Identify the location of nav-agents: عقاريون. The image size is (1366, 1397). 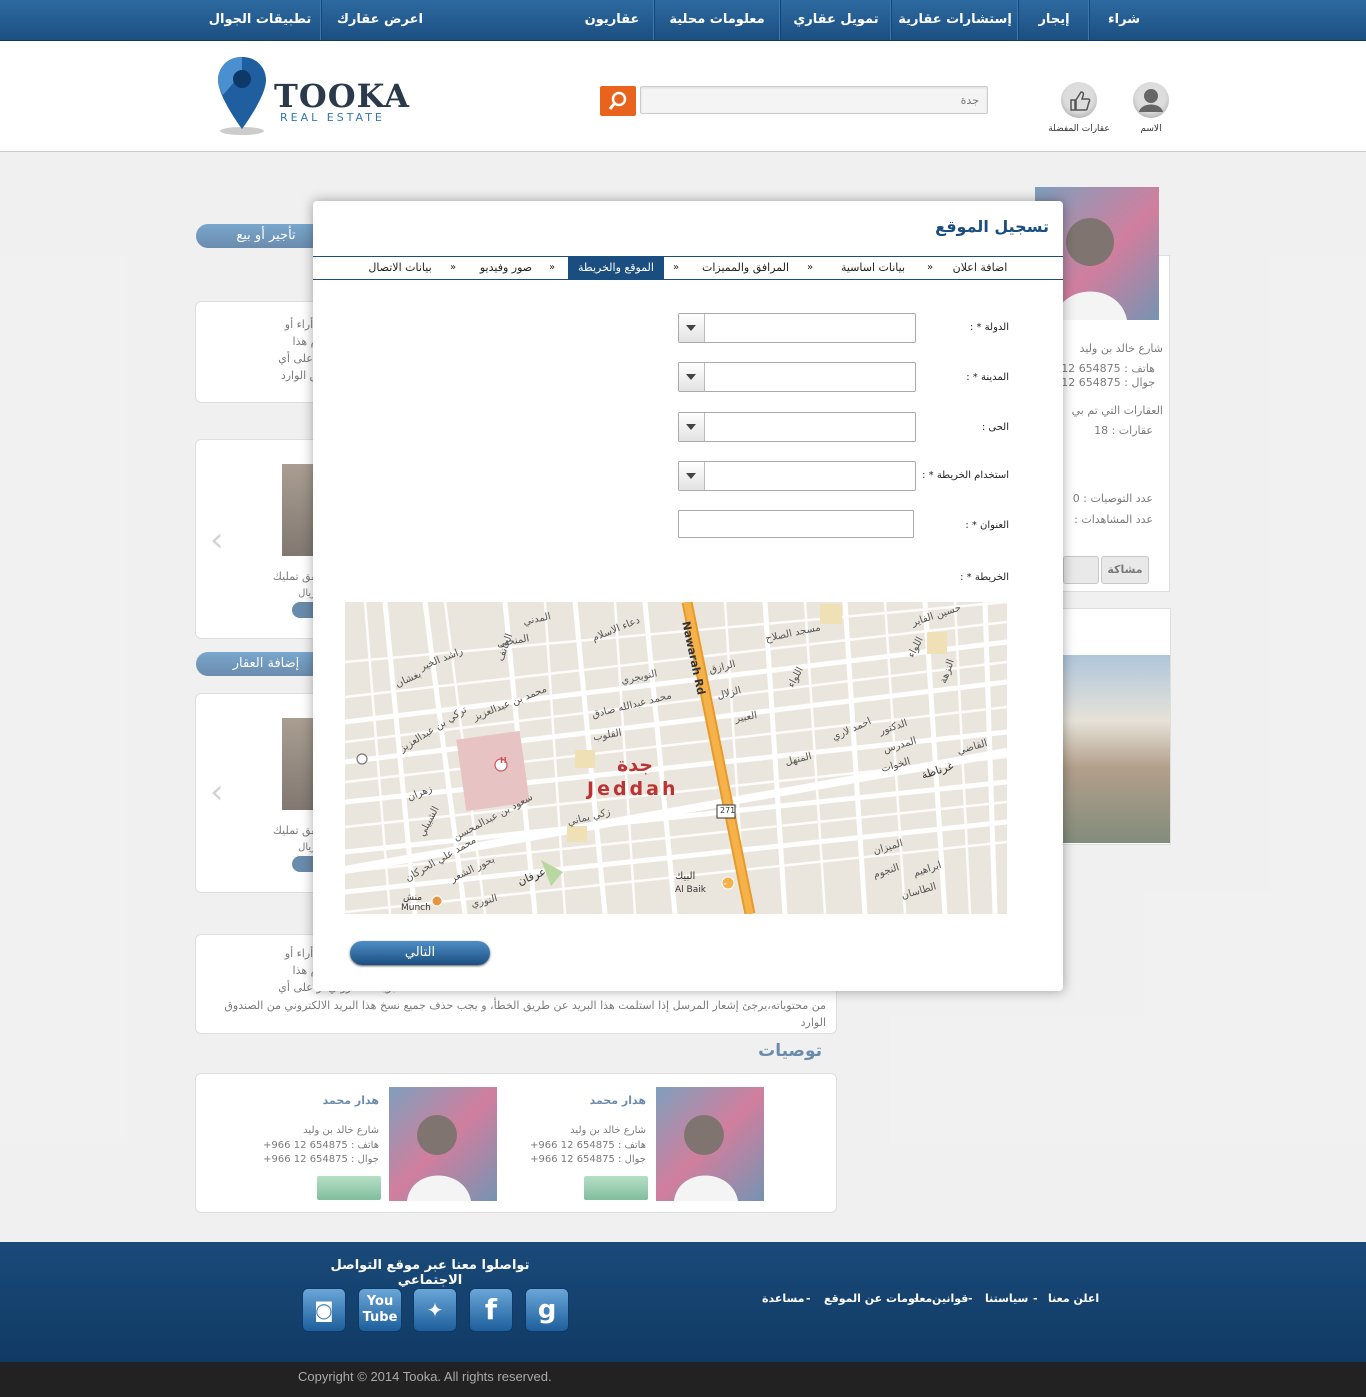
(612, 20).